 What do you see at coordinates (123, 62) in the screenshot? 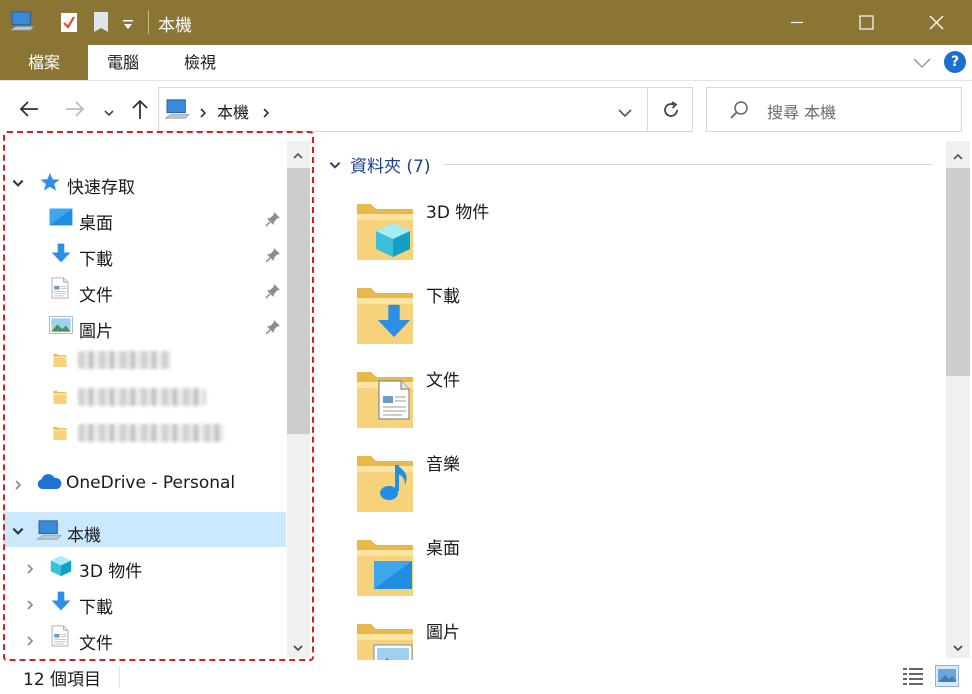
I see `tab-computer: 電腦` at bounding box center [123, 62].